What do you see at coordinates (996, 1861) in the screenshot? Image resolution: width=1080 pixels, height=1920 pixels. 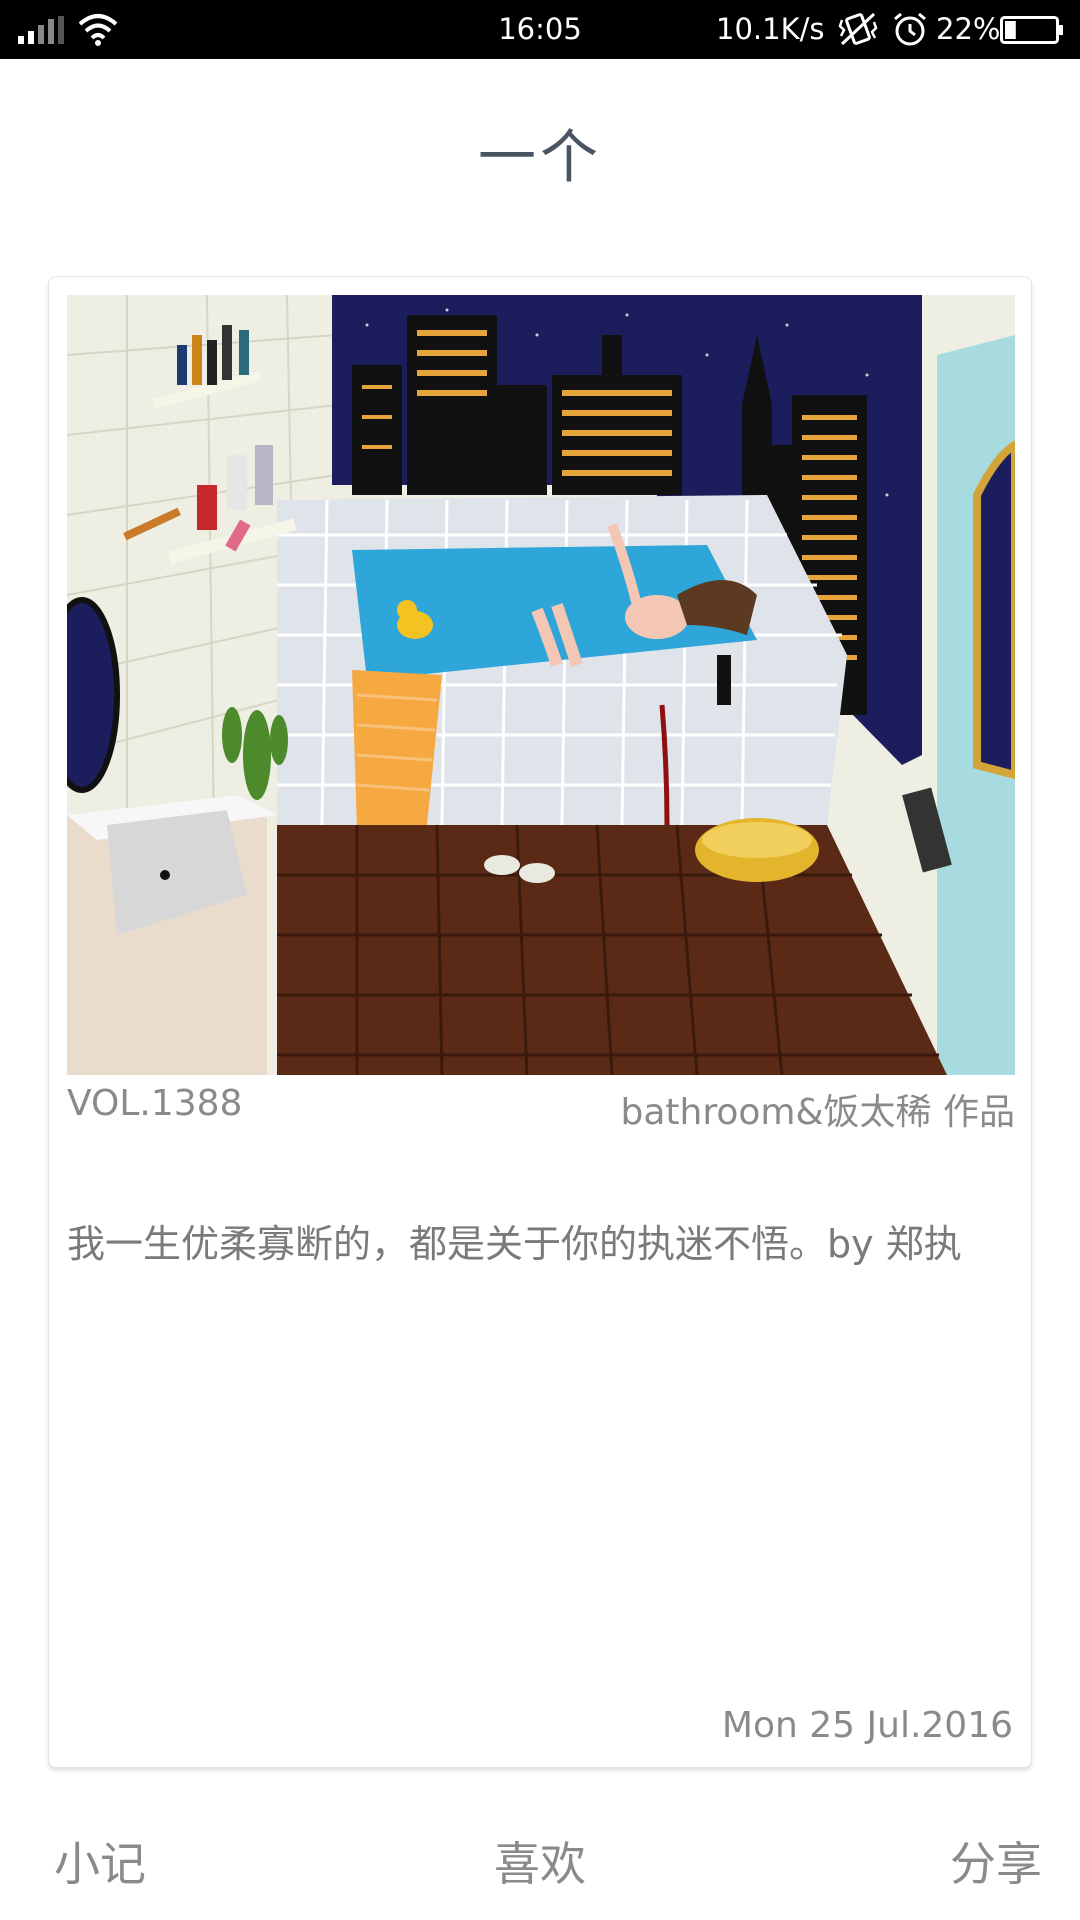 I see `share-button: 分享` at bounding box center [996, 1861].